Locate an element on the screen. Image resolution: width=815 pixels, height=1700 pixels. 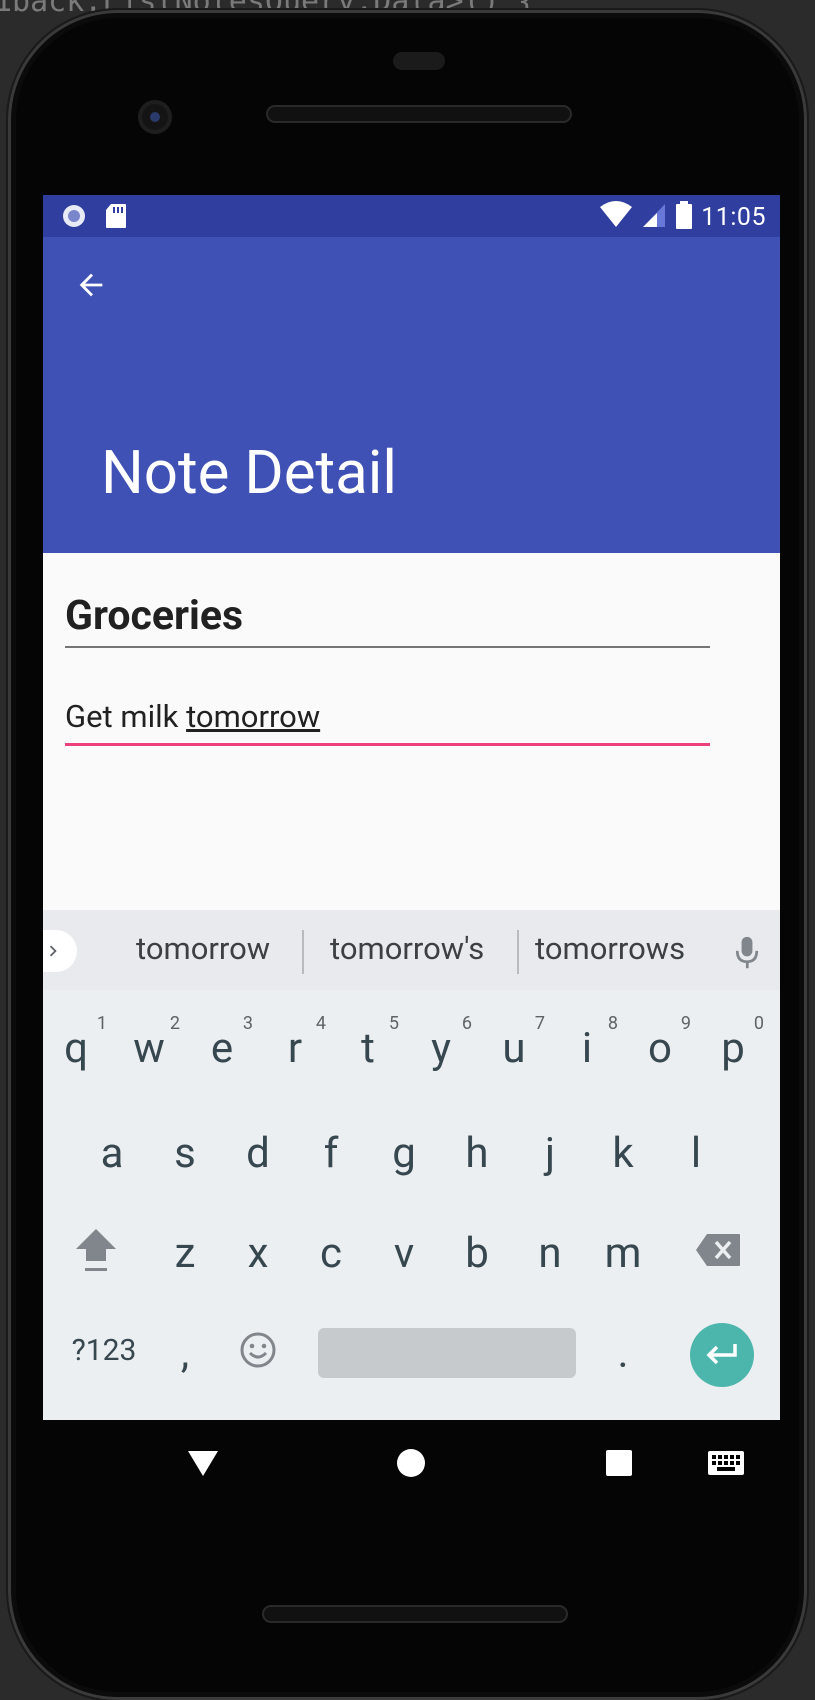
key-x: x is located at coordinates (258, 1250).